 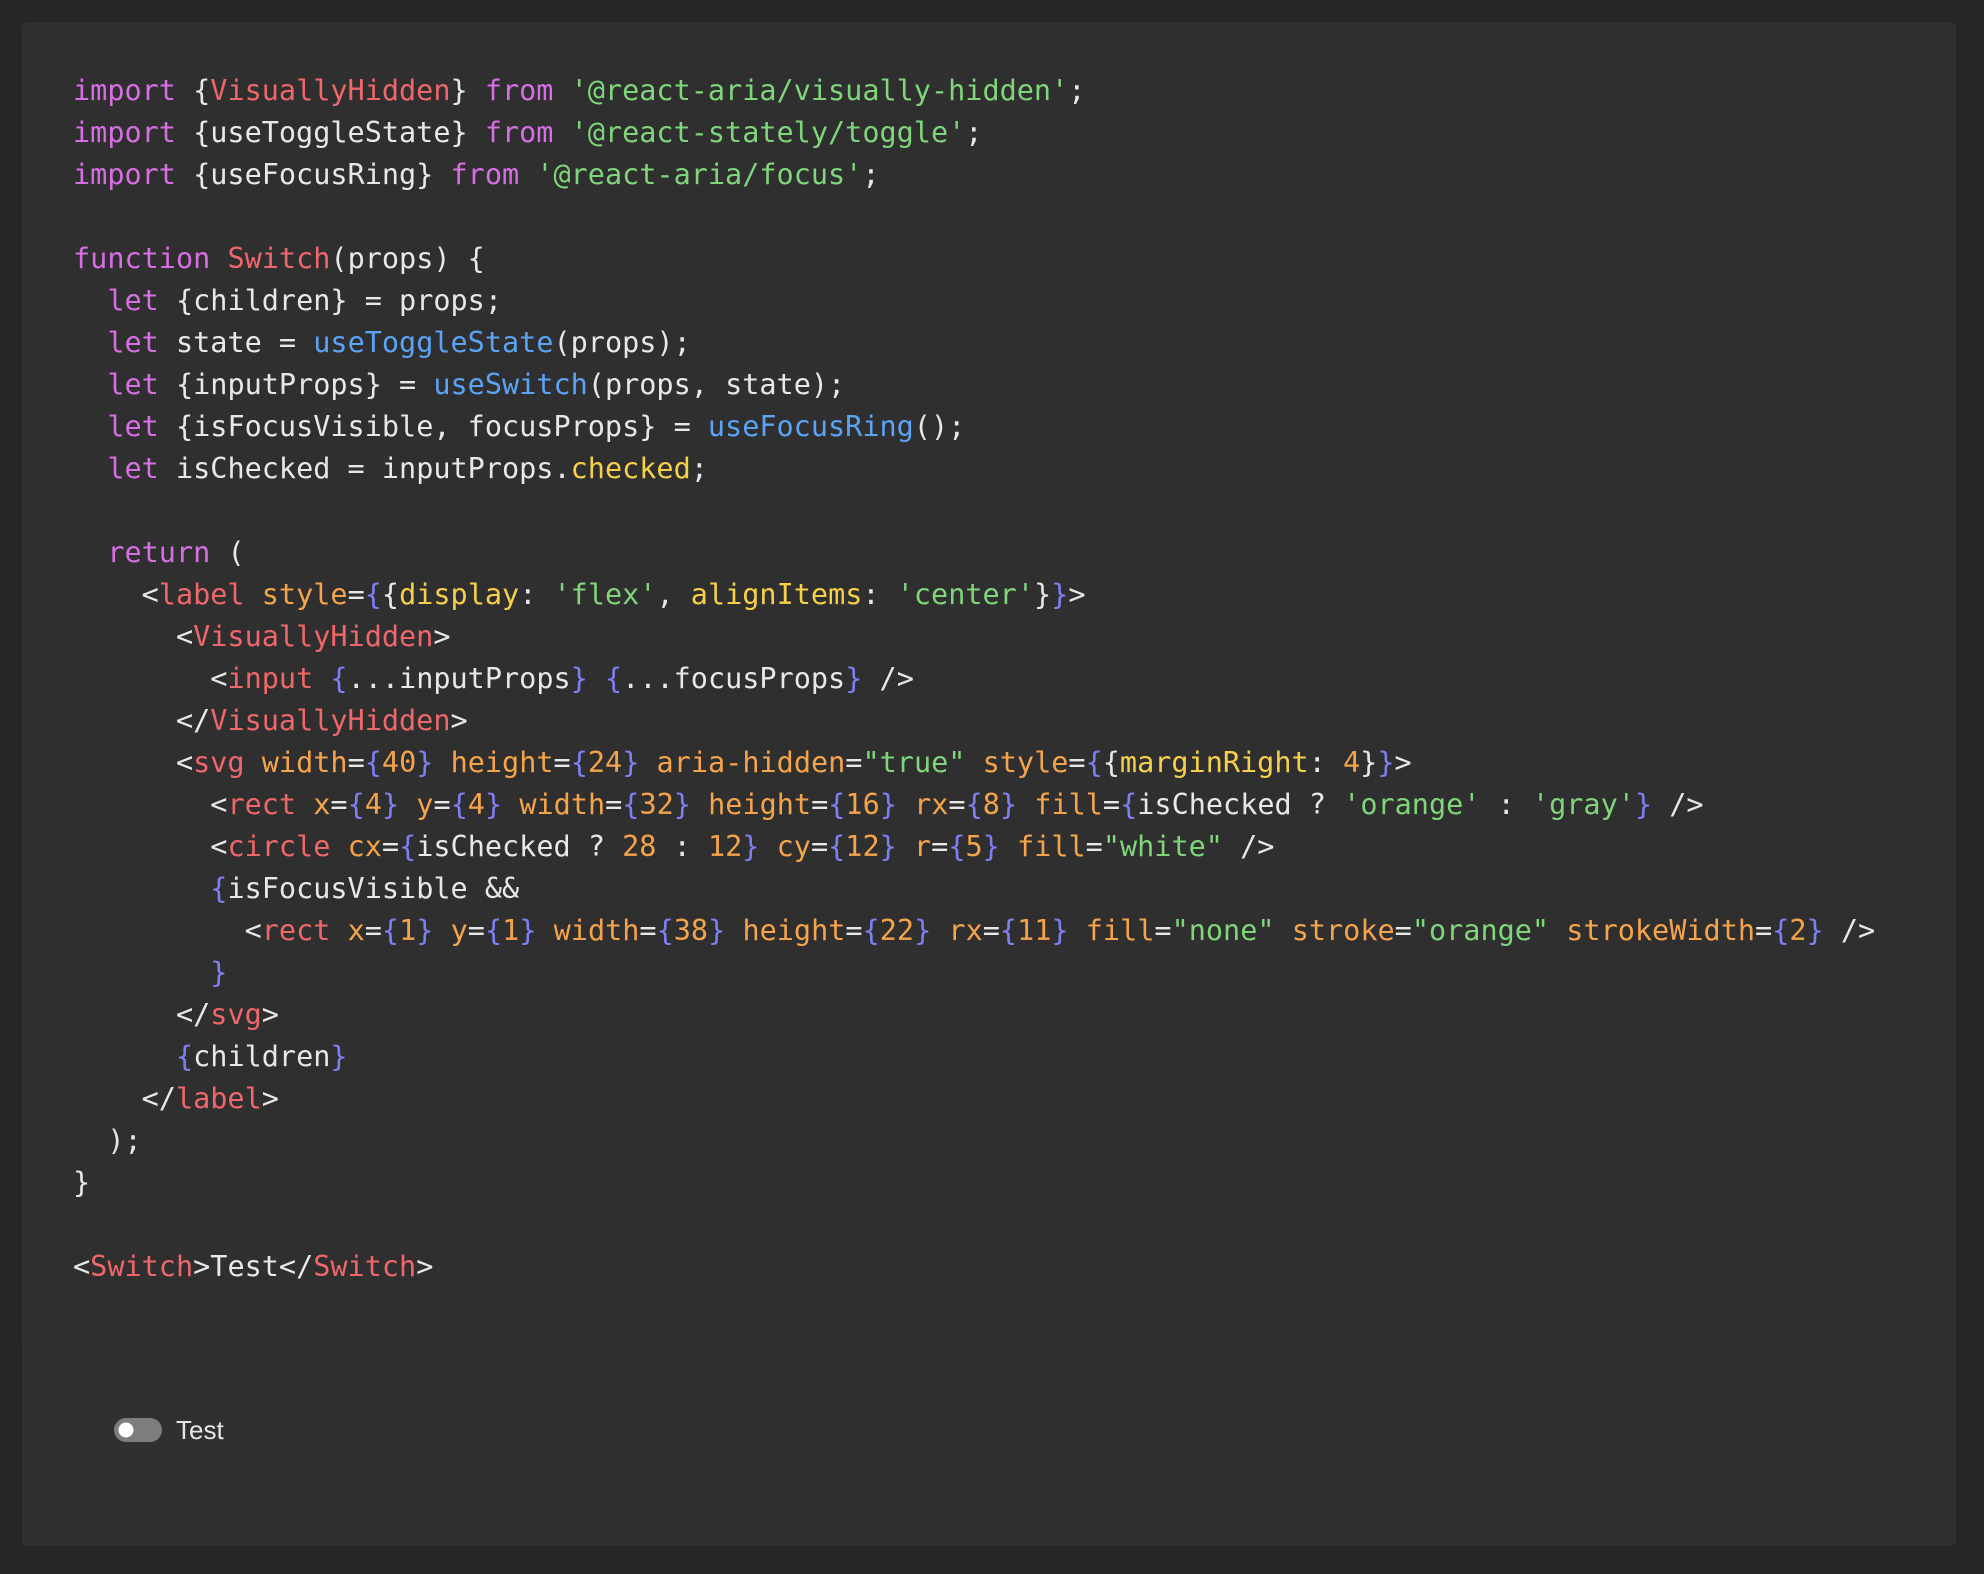 I want to click on code-line: {isFocusVisible &&, so click(x=974, y=889).